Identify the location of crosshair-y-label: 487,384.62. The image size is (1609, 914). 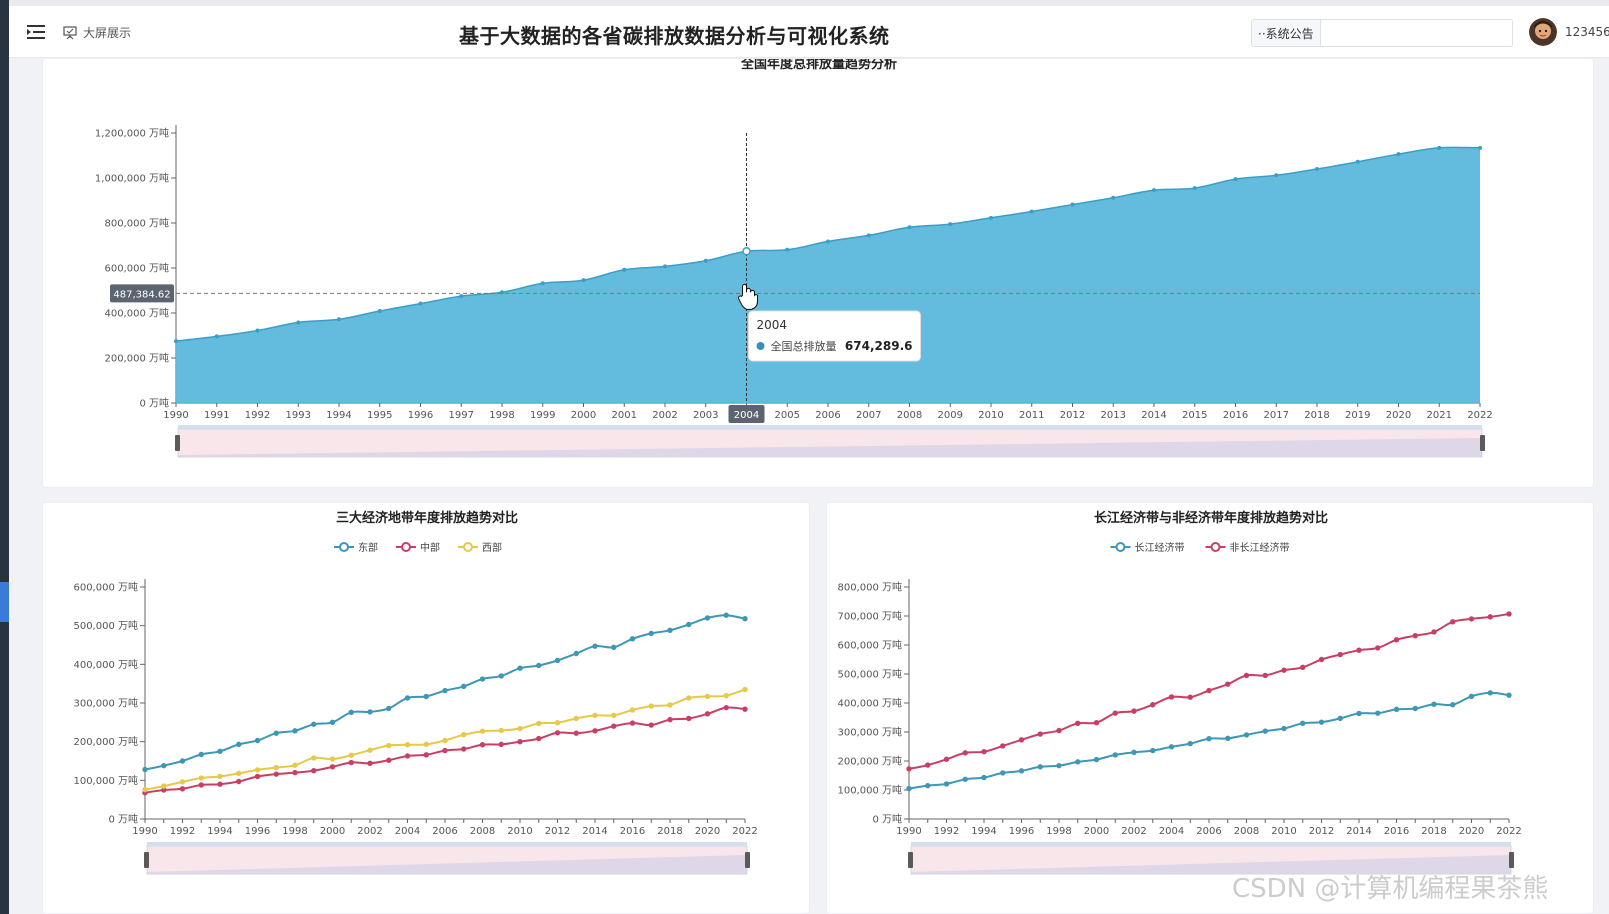
(141, 294).